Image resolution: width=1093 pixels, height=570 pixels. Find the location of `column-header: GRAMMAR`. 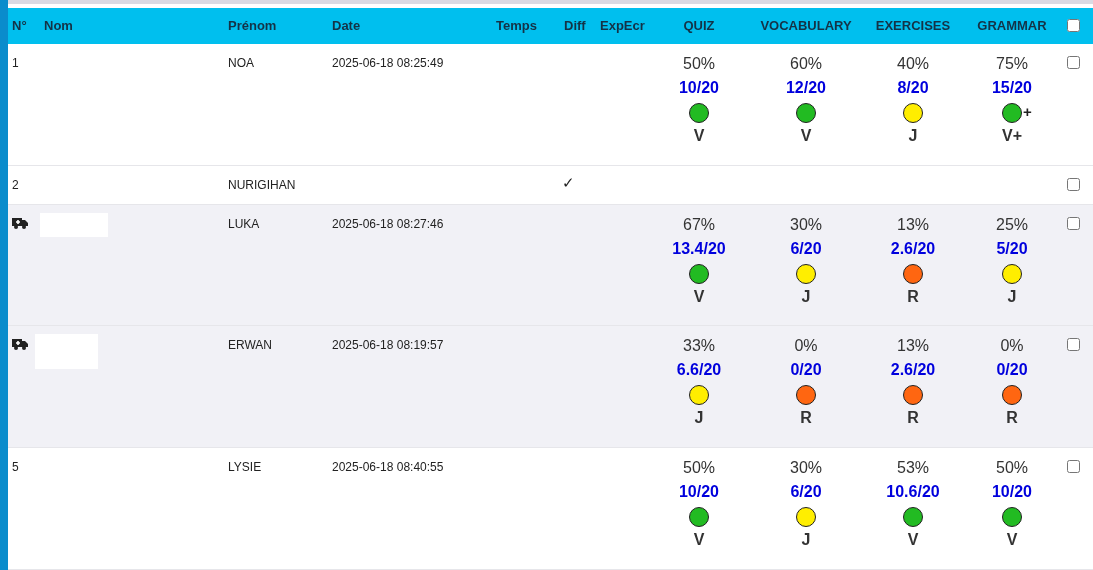

column-header: GRAMMAR is located at coordinates (1012, 26).